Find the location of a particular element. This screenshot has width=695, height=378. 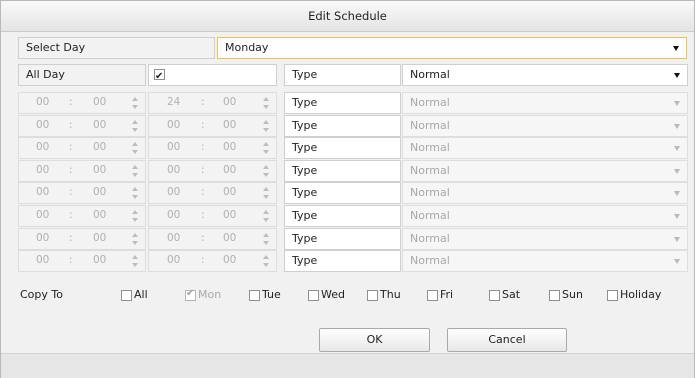

segment-end-time: 24: 00 is located at coordinates (212, 103).